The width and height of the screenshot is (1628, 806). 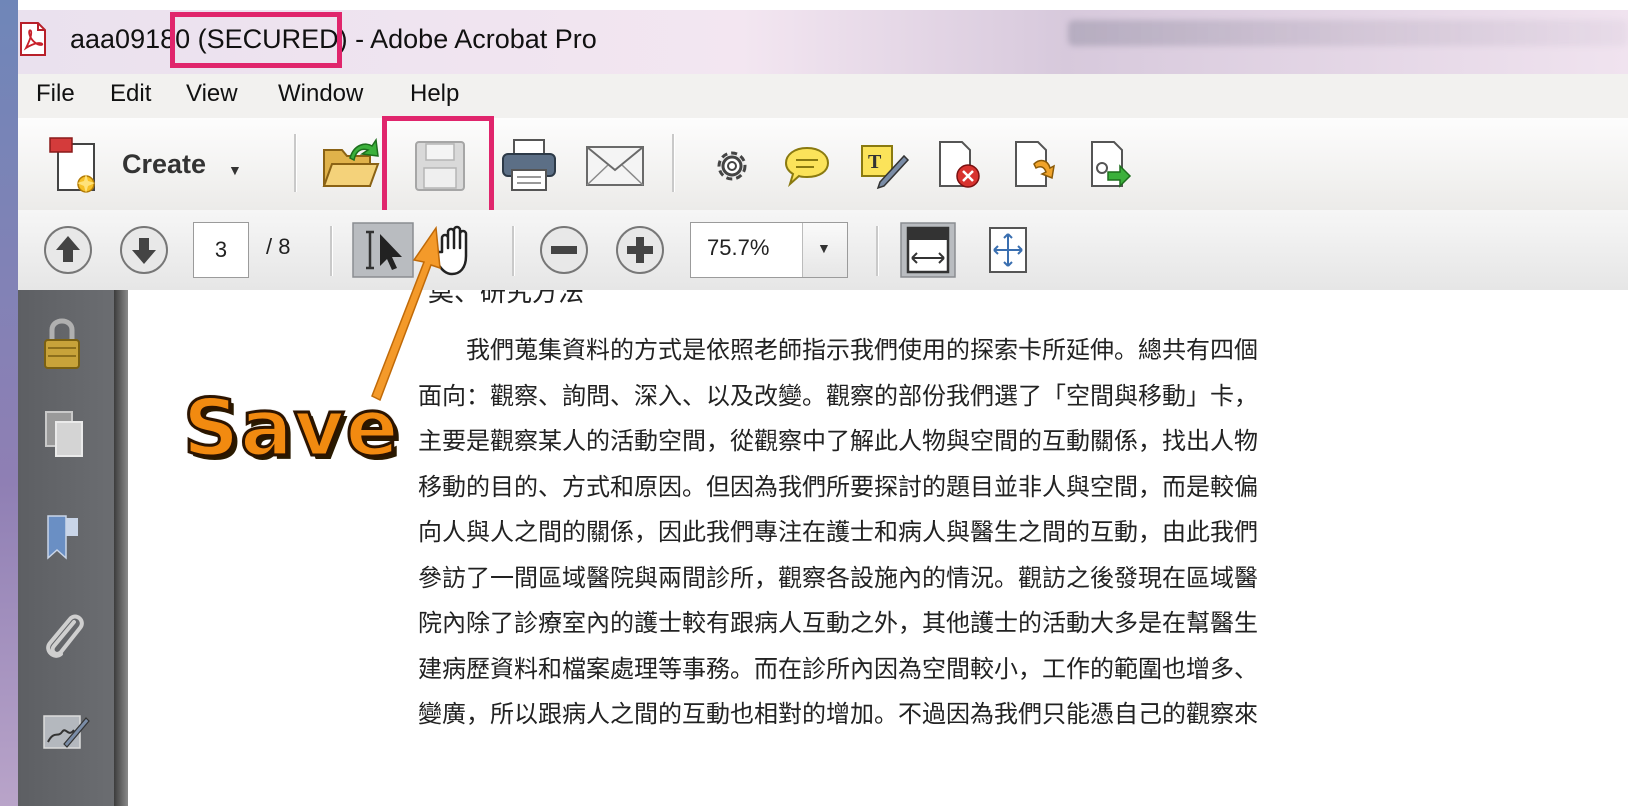 I want to click on create-pdf-icon, so click(x=74, y=166).